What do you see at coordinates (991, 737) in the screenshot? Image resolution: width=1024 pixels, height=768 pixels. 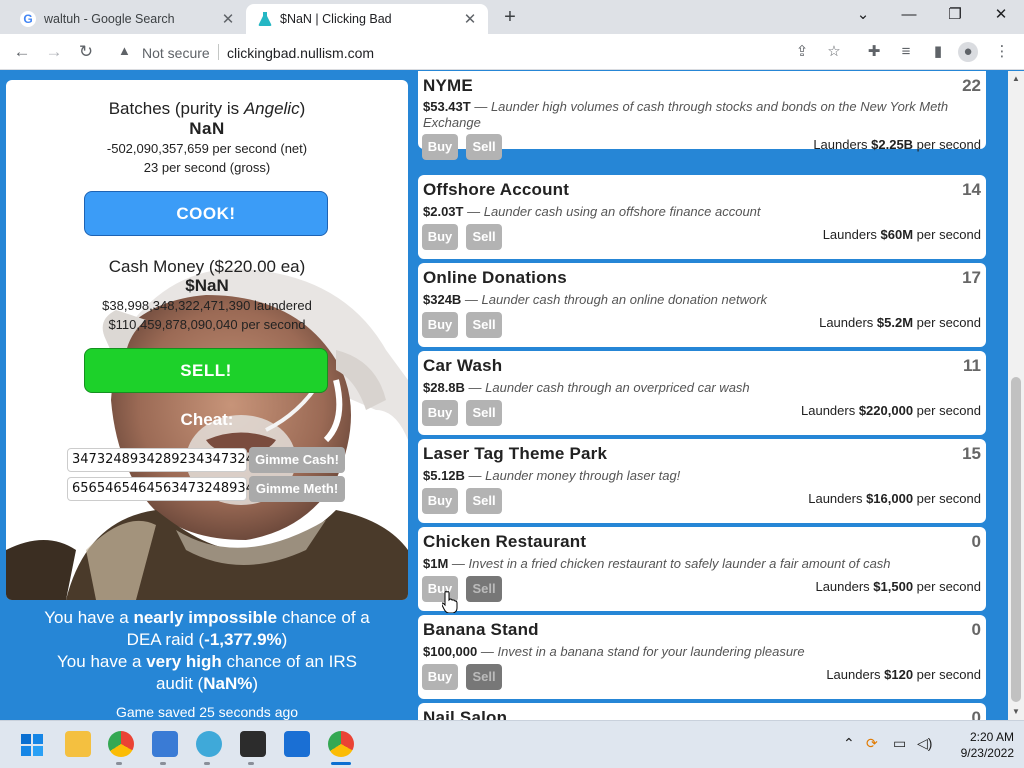 I see `clock-time: 2:20 AM` at bounding box center [991, 737].